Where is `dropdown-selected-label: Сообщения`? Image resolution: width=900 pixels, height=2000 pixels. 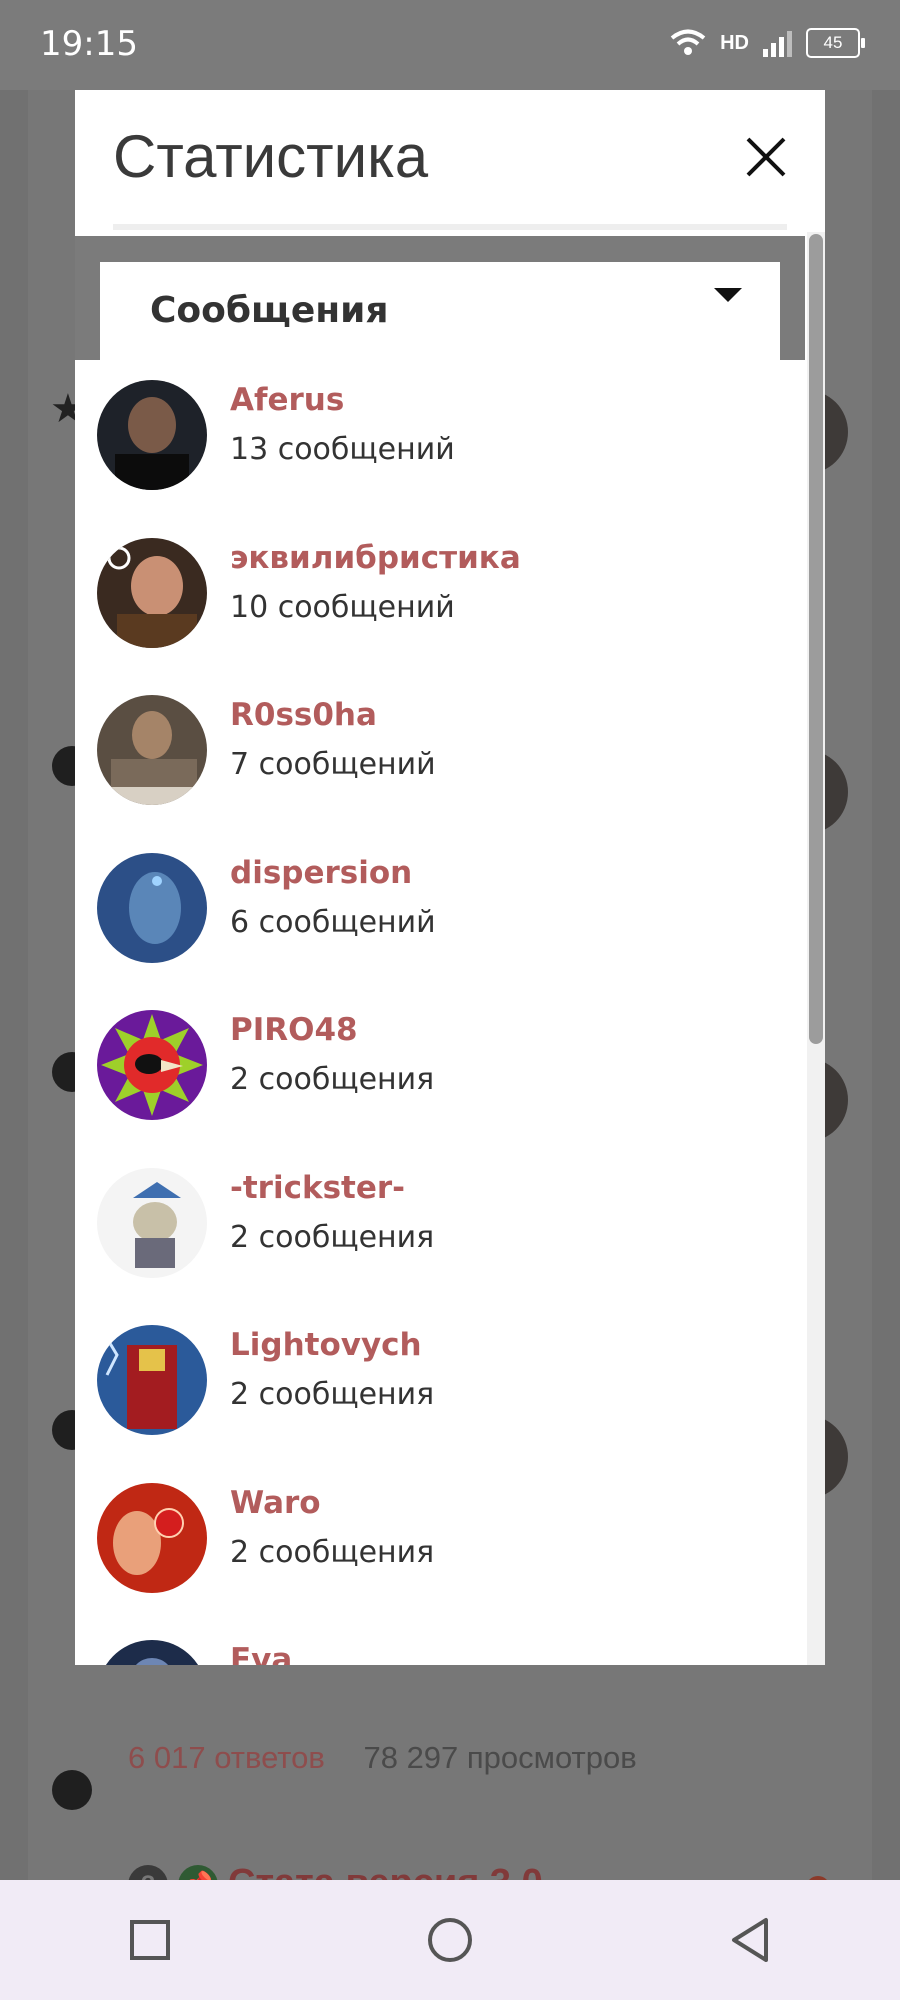
dropdown-selected-label: Сообщения is located at coordinates (269, 310).